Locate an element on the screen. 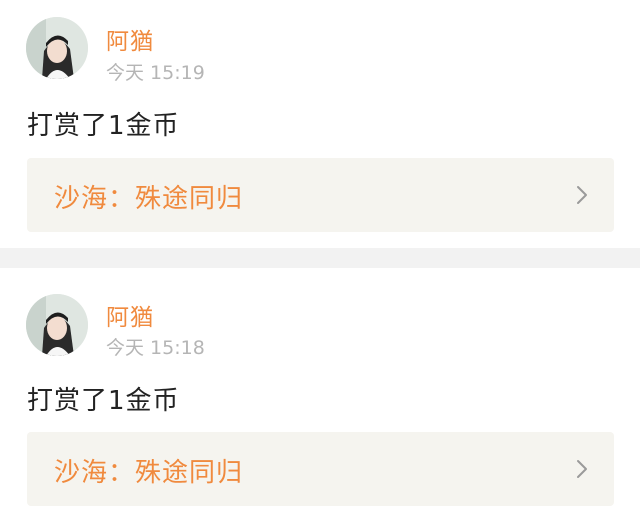  timestamp: 今天 15:19 is located at coordinates (155, 73).